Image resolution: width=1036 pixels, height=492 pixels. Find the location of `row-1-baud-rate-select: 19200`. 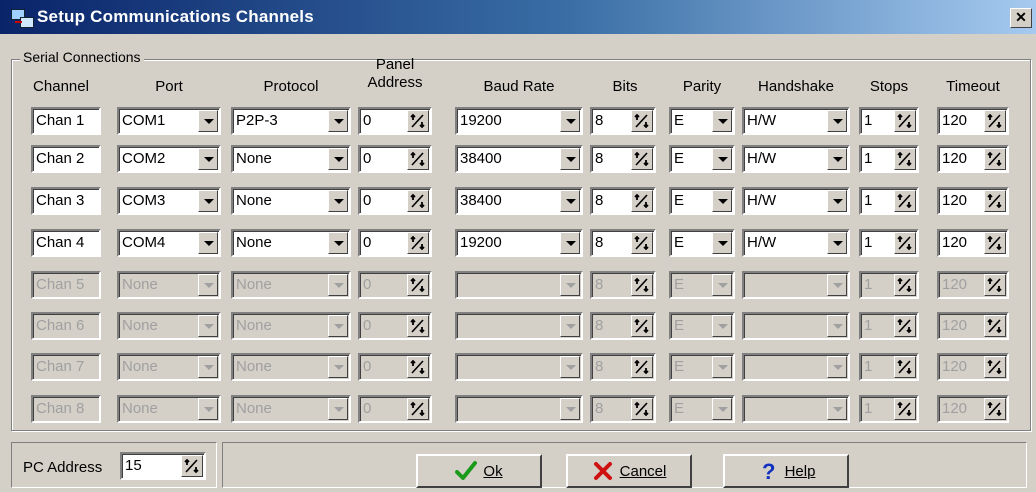

row-1-baud-rate-select: 19200 is located at coordinates (519, 121).